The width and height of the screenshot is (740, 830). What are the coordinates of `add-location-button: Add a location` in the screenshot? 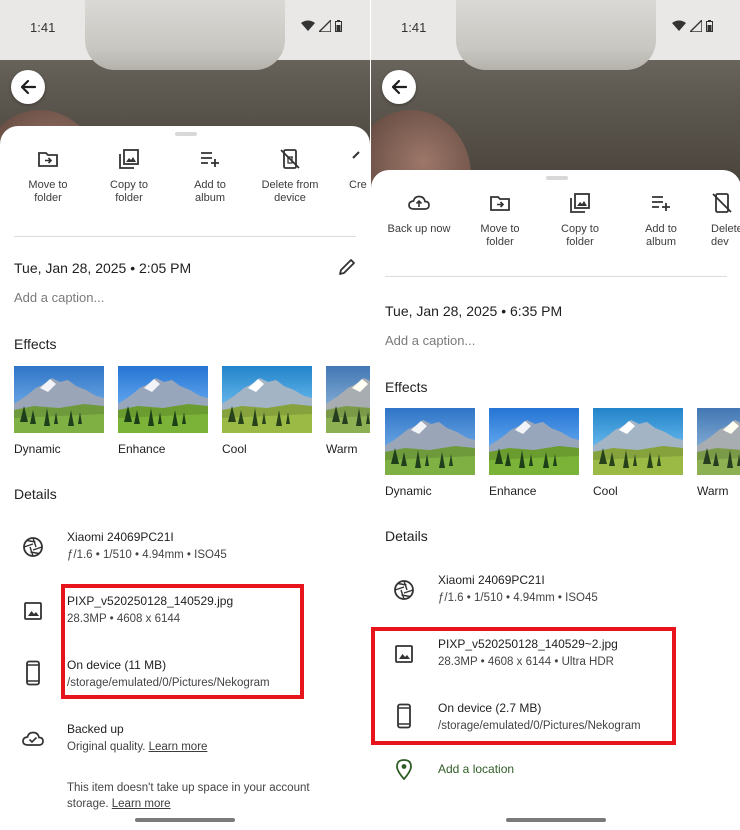 It's located at (555, 778).